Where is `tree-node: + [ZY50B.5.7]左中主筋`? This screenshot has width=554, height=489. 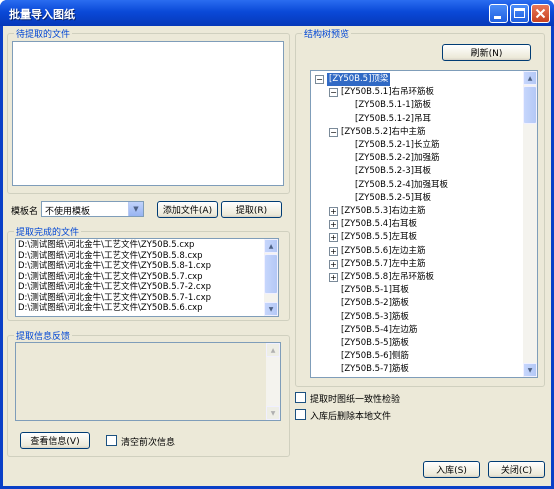
tree-node: + [ZY50B.5.7]左中主筋 is located at coordinates (417, 264).